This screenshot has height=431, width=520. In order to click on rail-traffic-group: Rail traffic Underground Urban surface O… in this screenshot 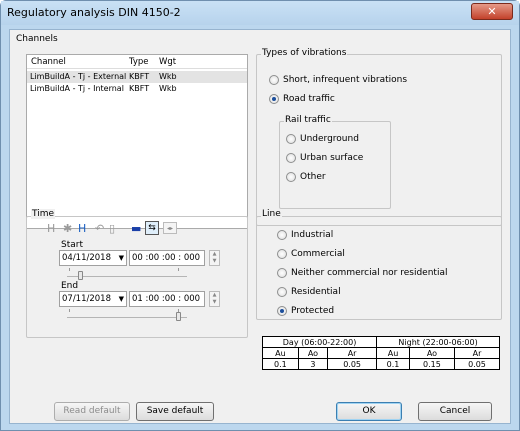, I will do `click(335, 162)`.